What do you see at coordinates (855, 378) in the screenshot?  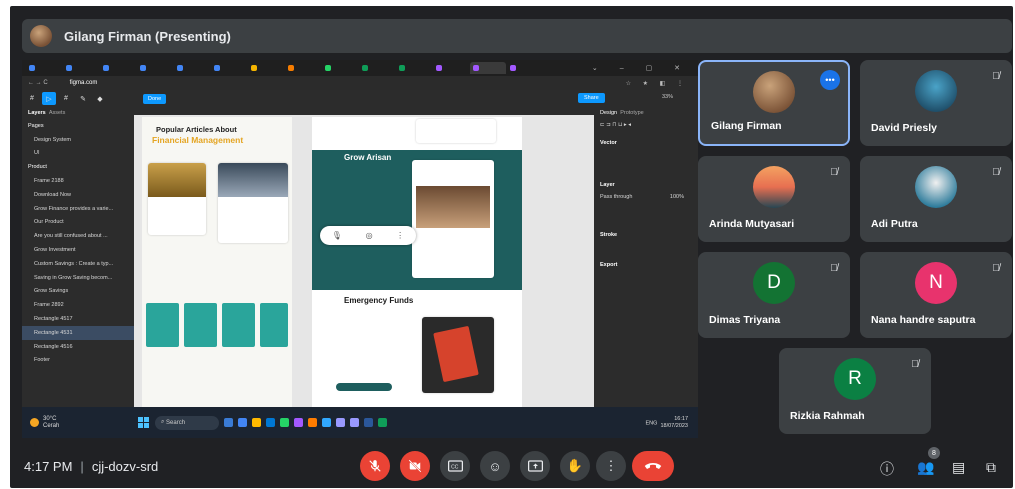 I see `participant-avatar: R` at bounding box center [855, 378].